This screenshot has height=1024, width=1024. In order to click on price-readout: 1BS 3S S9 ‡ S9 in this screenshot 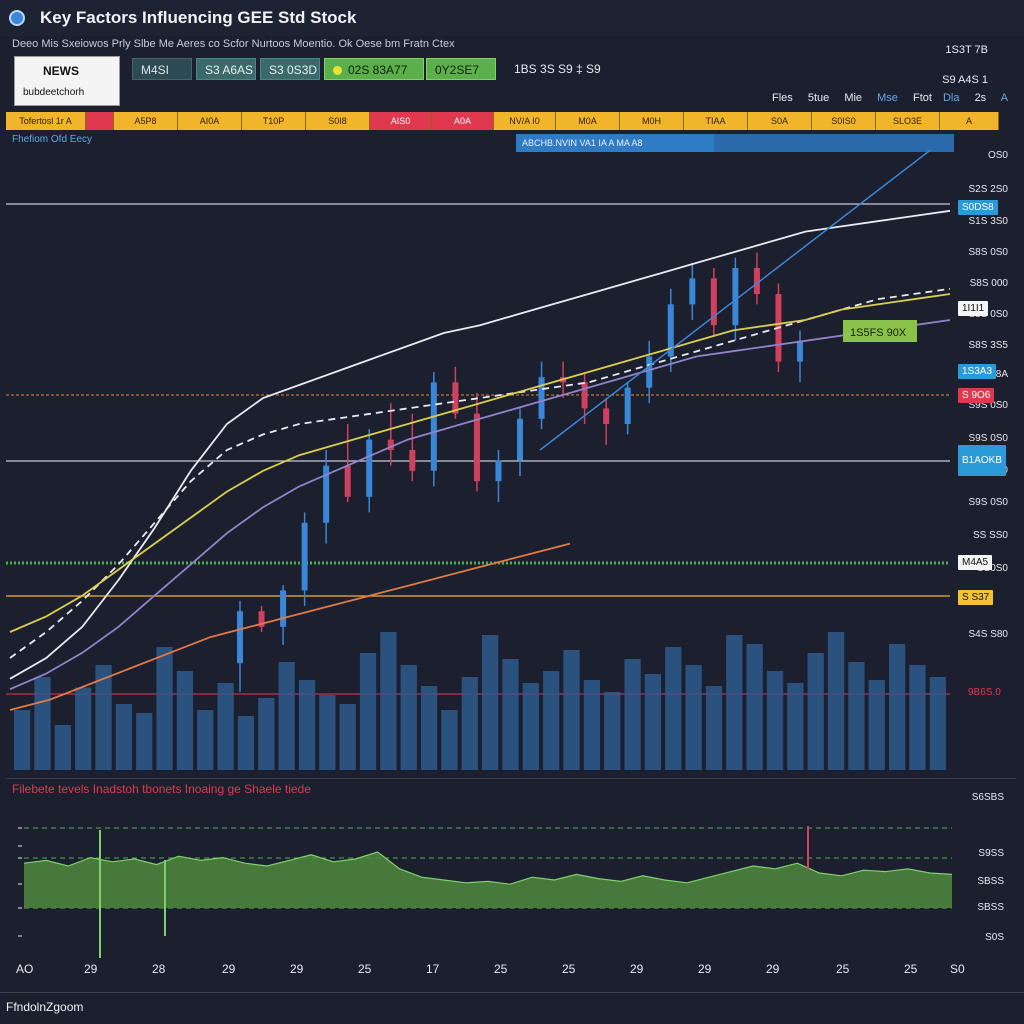, I will do `click(557, 69)`.